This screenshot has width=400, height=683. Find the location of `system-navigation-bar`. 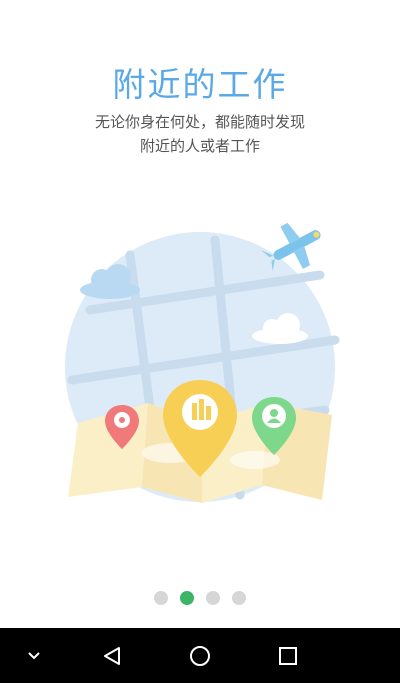

system-navigation-bar is located at coordinates (200, 655).